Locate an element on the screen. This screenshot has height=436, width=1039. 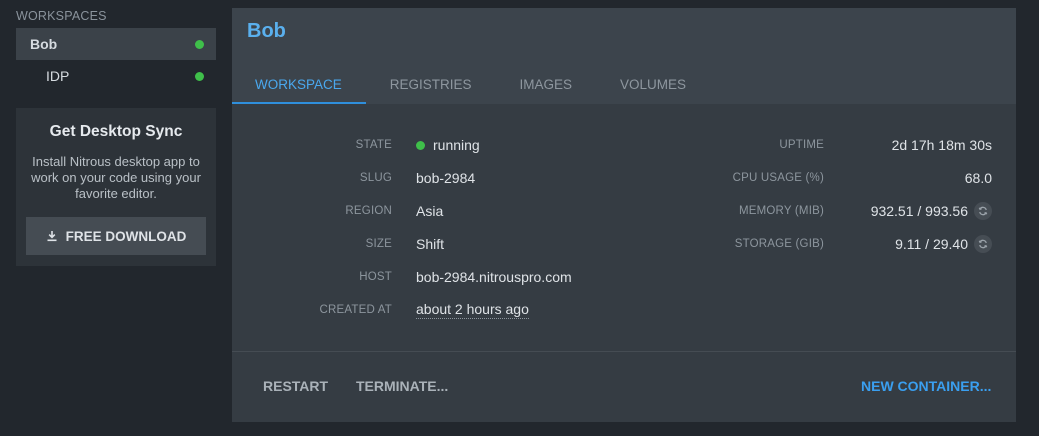
detail-row-host: HOST bob-2984.nitrouspro.com is located at coordinates (452, 277).